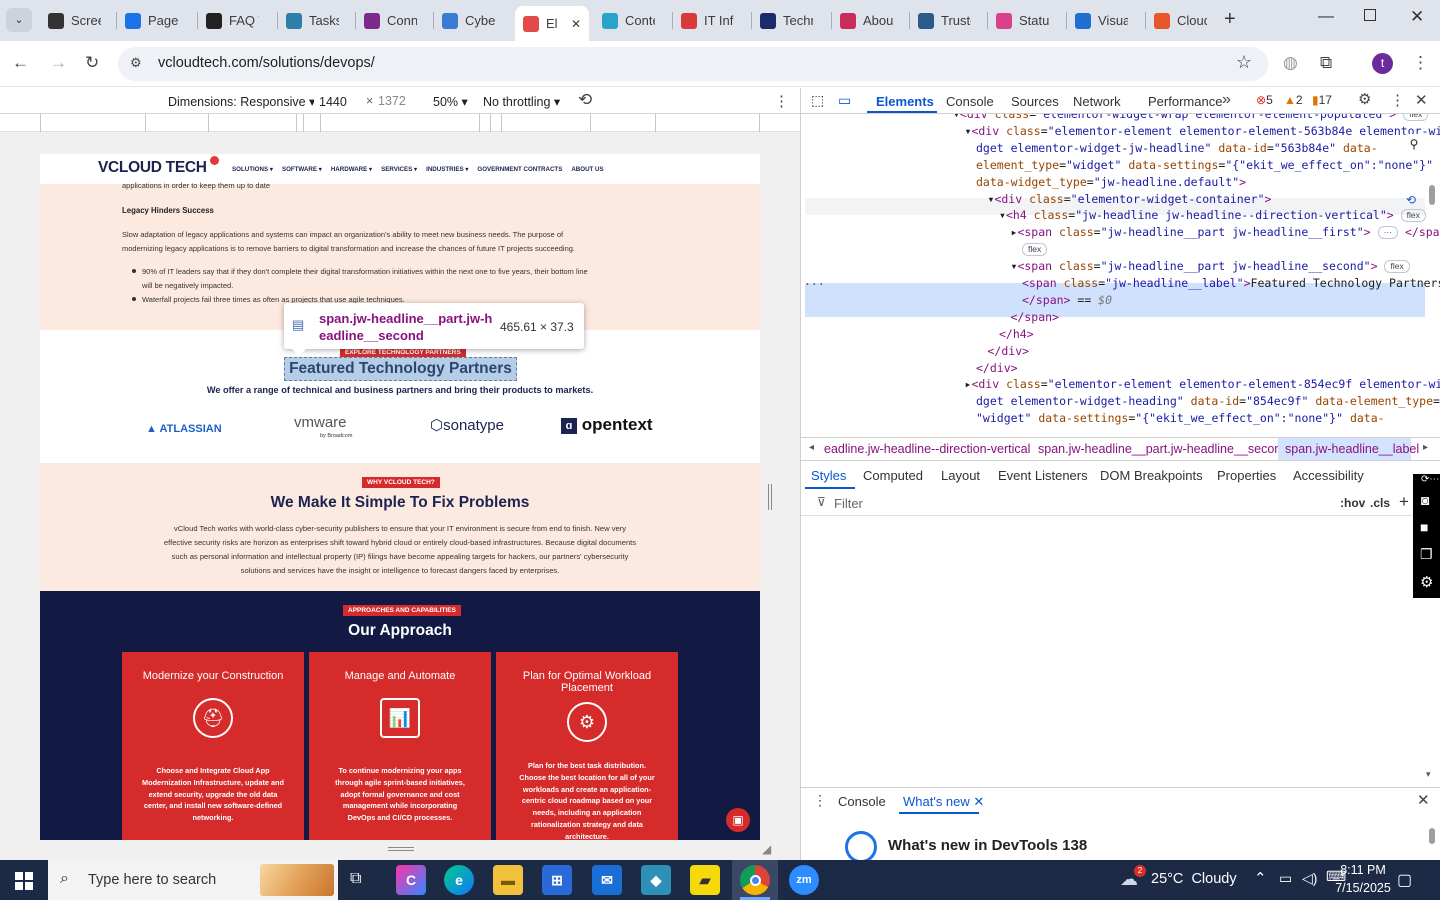 This screenshot has height=900, width=1440. Describe the element at coordinates (1414, 144) in the screenshot. I see `accessibility-tree-icon: ⚲` at that location.